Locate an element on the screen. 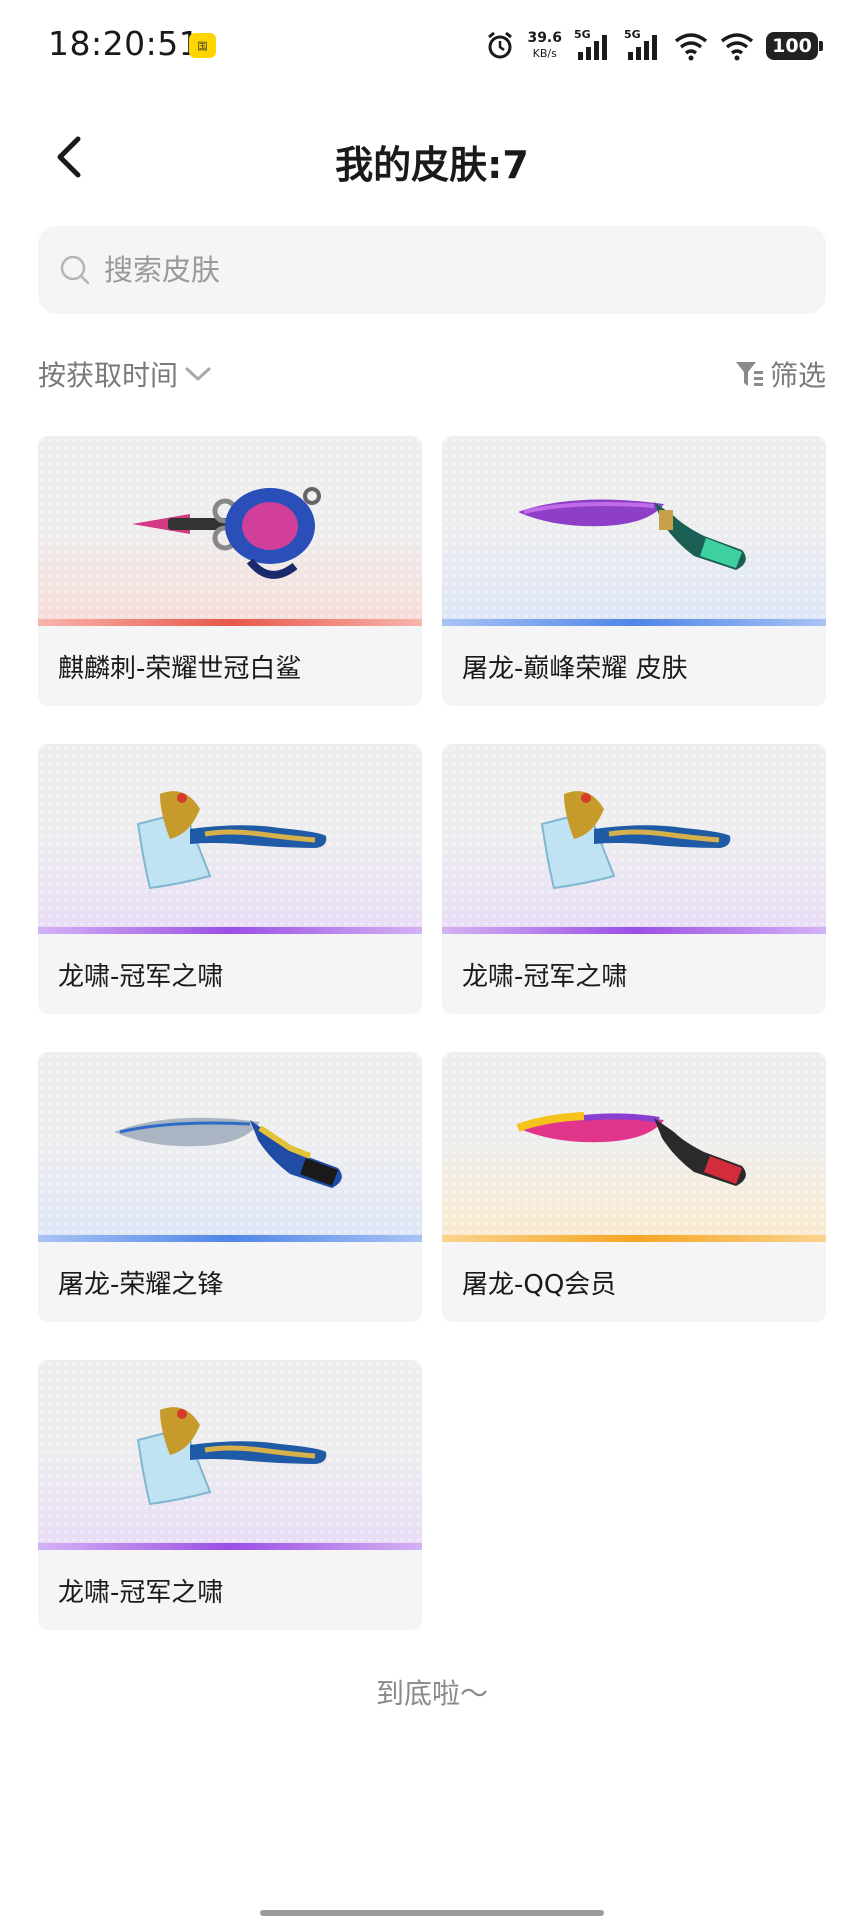 The image size is (864, 1920). skin-card: 屠龙-荣耀之锋 is located at coordinates (230, 1187).